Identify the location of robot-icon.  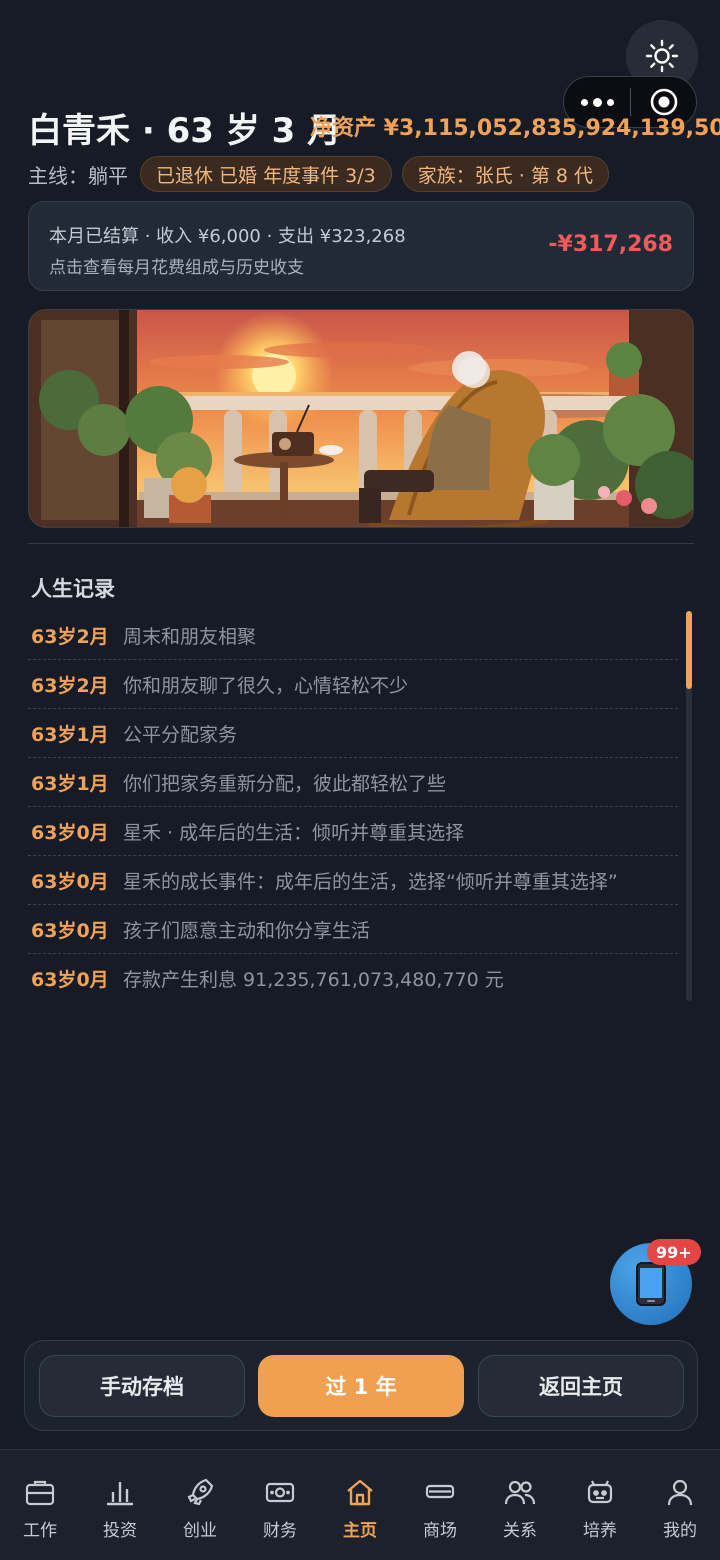
(600, 1492).